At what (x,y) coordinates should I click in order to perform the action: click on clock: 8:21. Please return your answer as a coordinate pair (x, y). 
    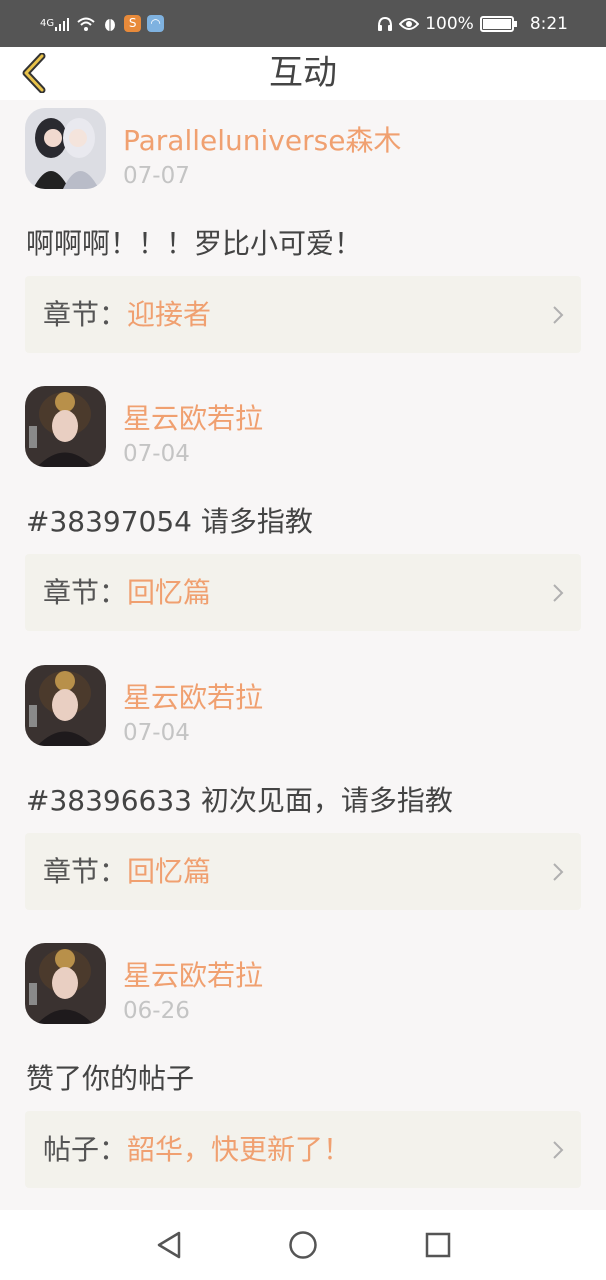
    Looking at the image, I should click on (548, 23).